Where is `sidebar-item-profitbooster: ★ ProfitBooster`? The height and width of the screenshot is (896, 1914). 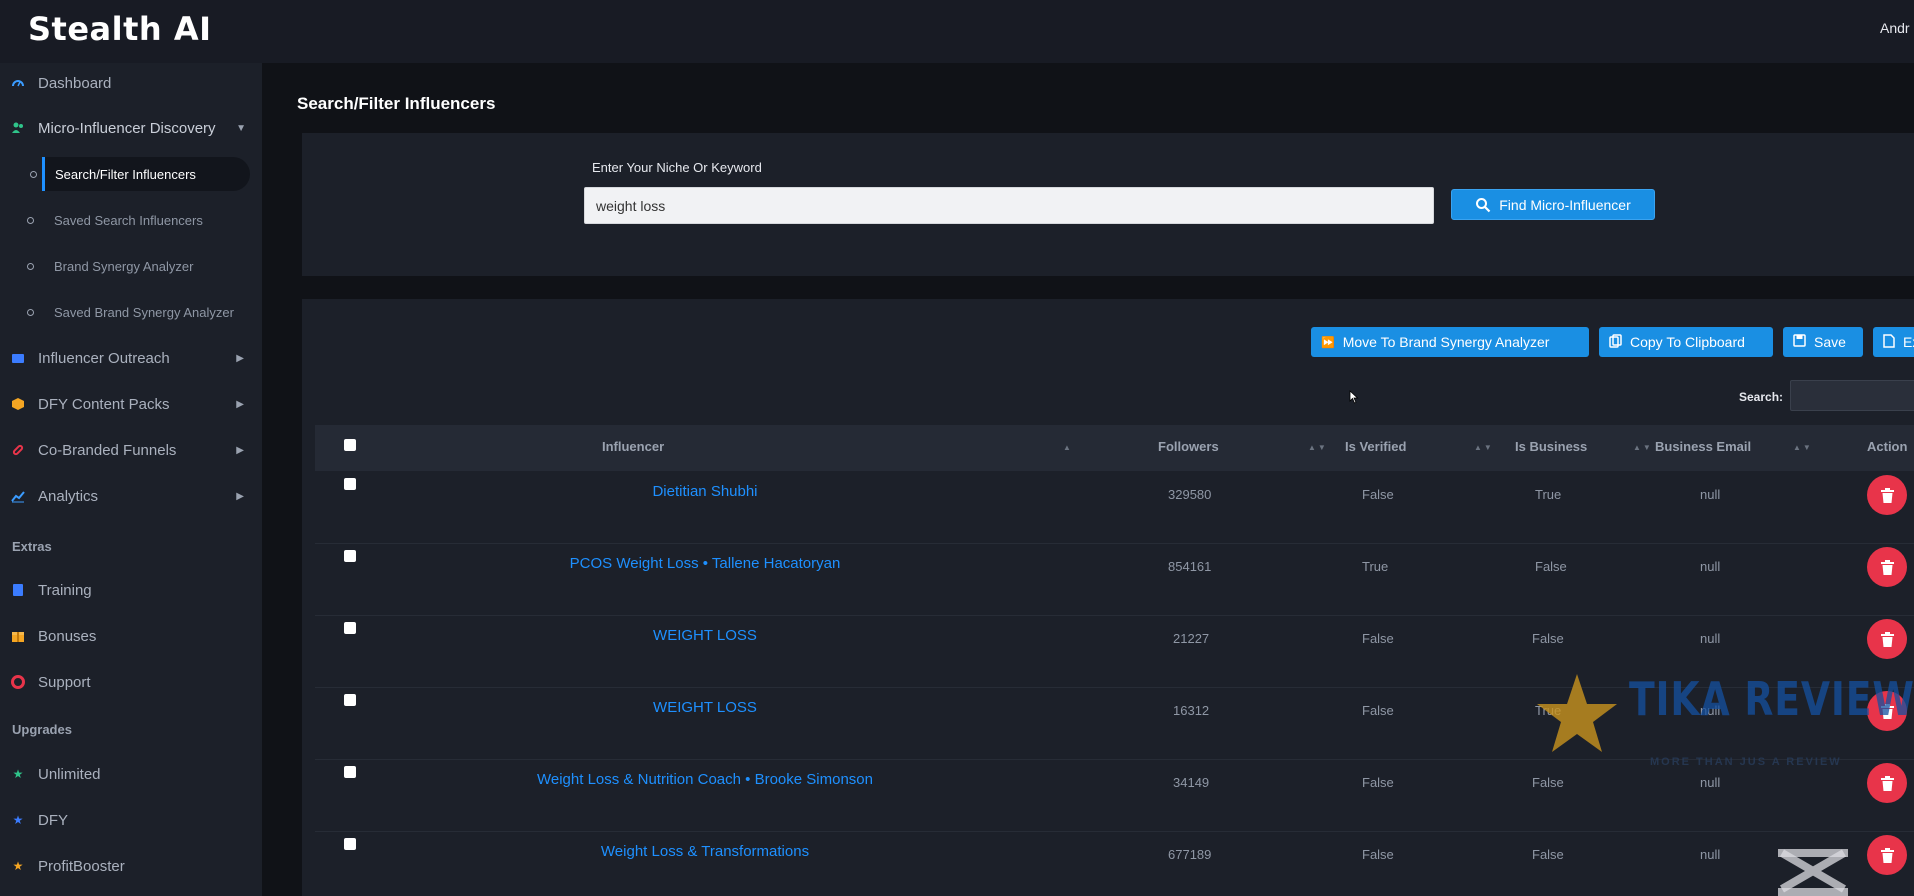
sidebar-item-profitbooster: ★ ProfitBooster is located at coordinates (131, 866).